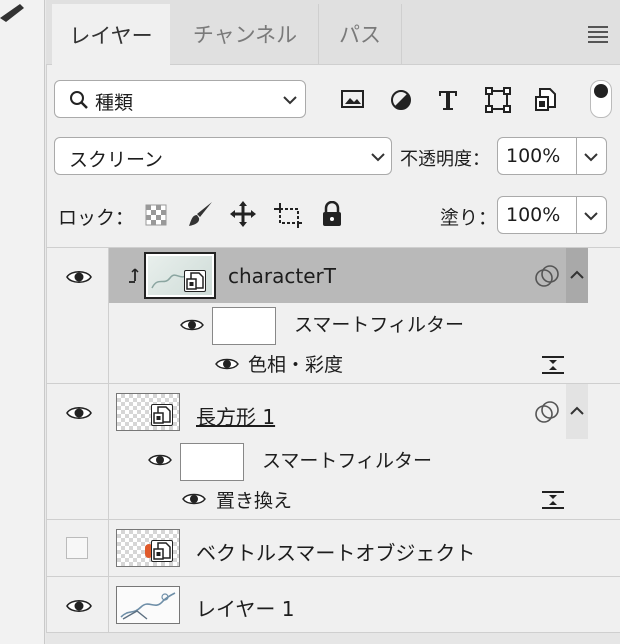 This screenshot has height=644, width=620. I want to click on lock-position-move-icon, so click(243, 214).